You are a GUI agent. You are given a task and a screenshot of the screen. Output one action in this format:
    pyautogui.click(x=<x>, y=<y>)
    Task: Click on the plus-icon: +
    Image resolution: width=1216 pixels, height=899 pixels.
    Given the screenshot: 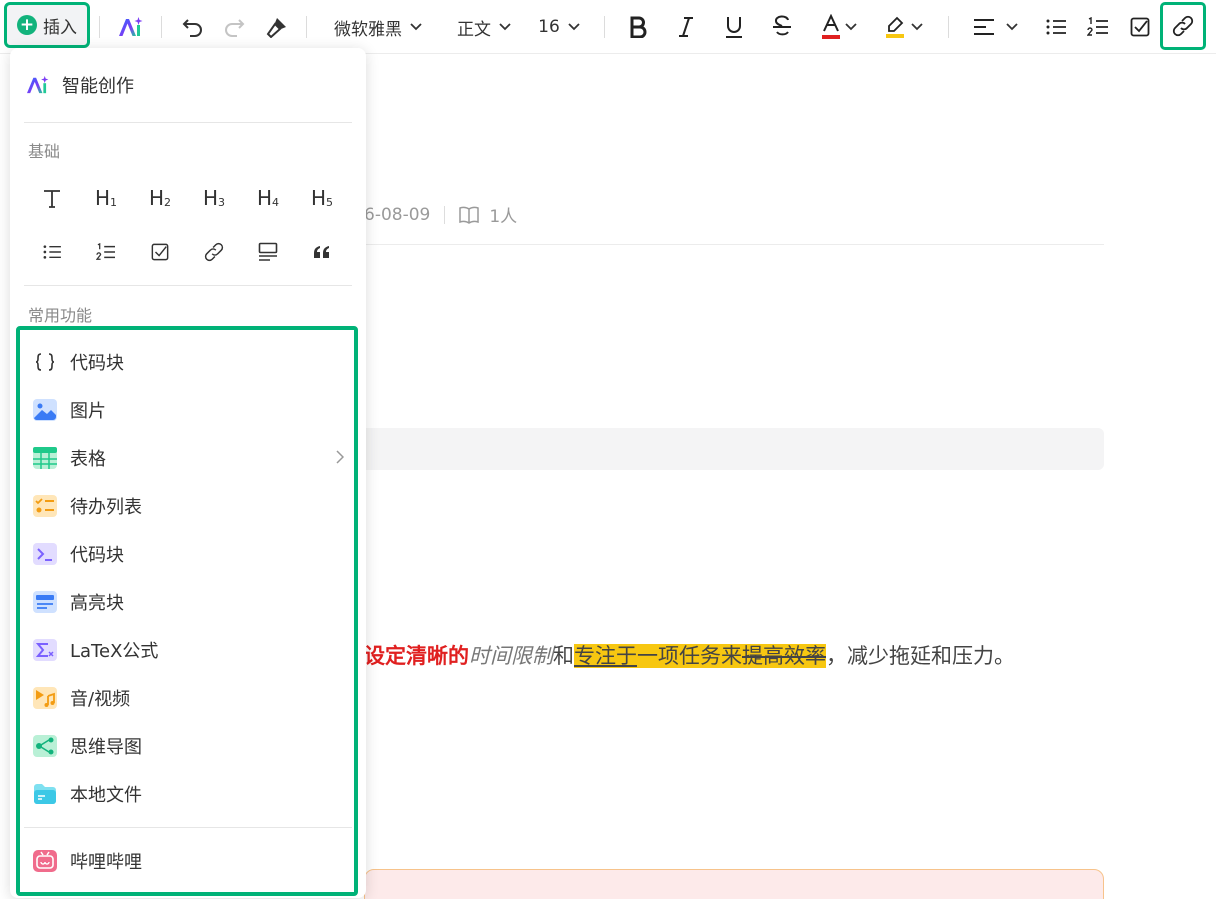 What is the action you would take?
    pyautogui.click(x=27, y=25)
    